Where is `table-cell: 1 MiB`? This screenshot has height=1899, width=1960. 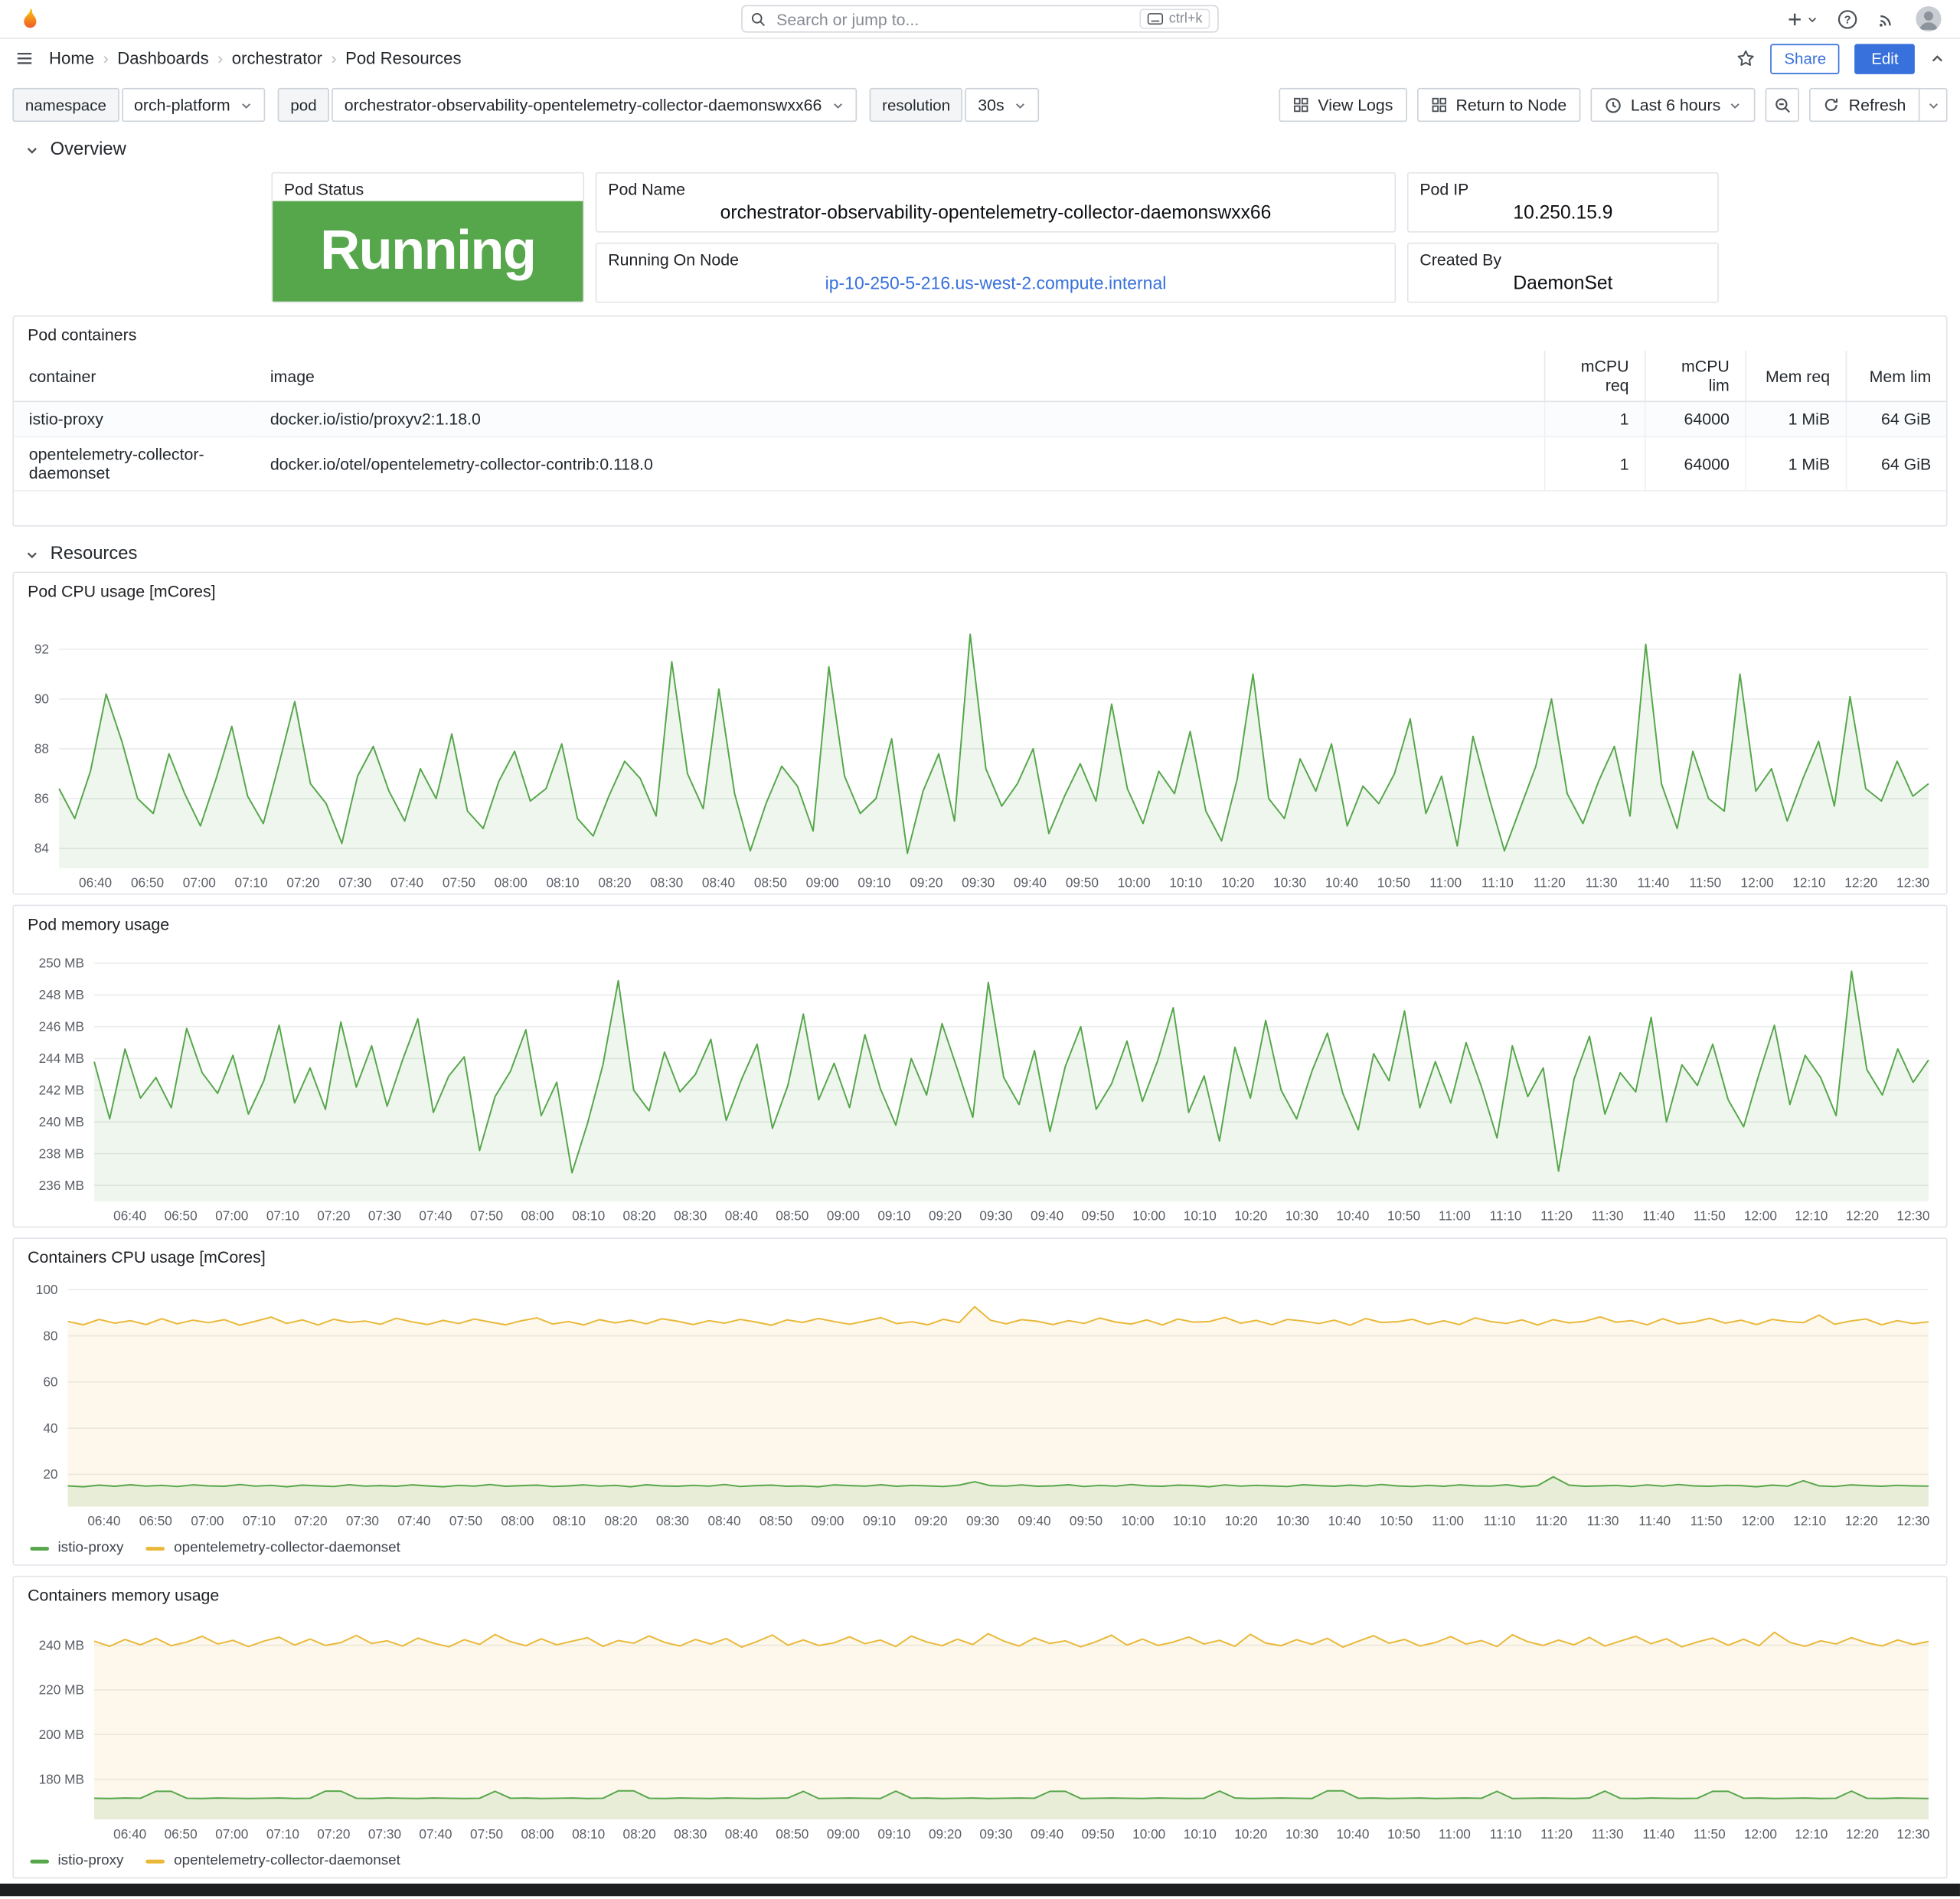 table-cell: 1 MiB is located at coordinates (1795, 464).